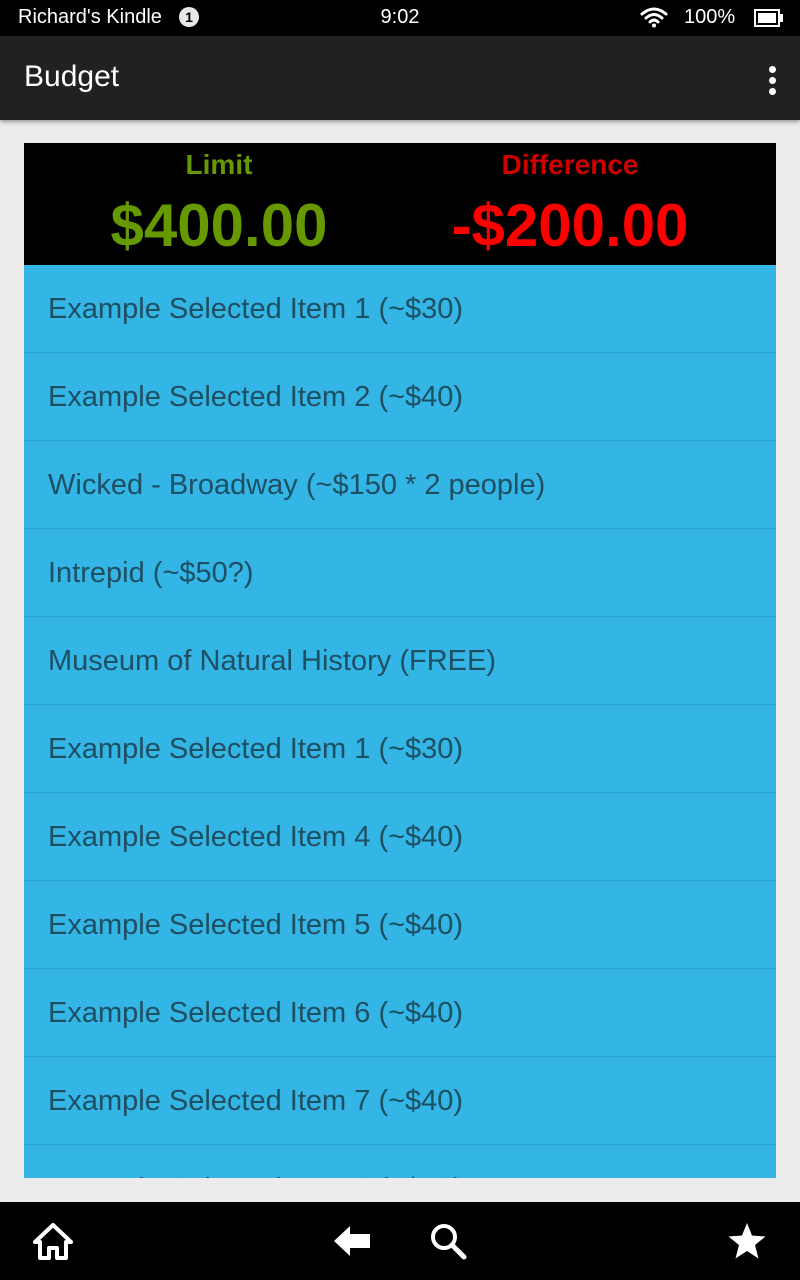 The image size is (800, 1280). Describe the element at coordinates (400, 1101) in the screenshot. I see `list-item: Example Selected Item 7 (~$40)` at that location.